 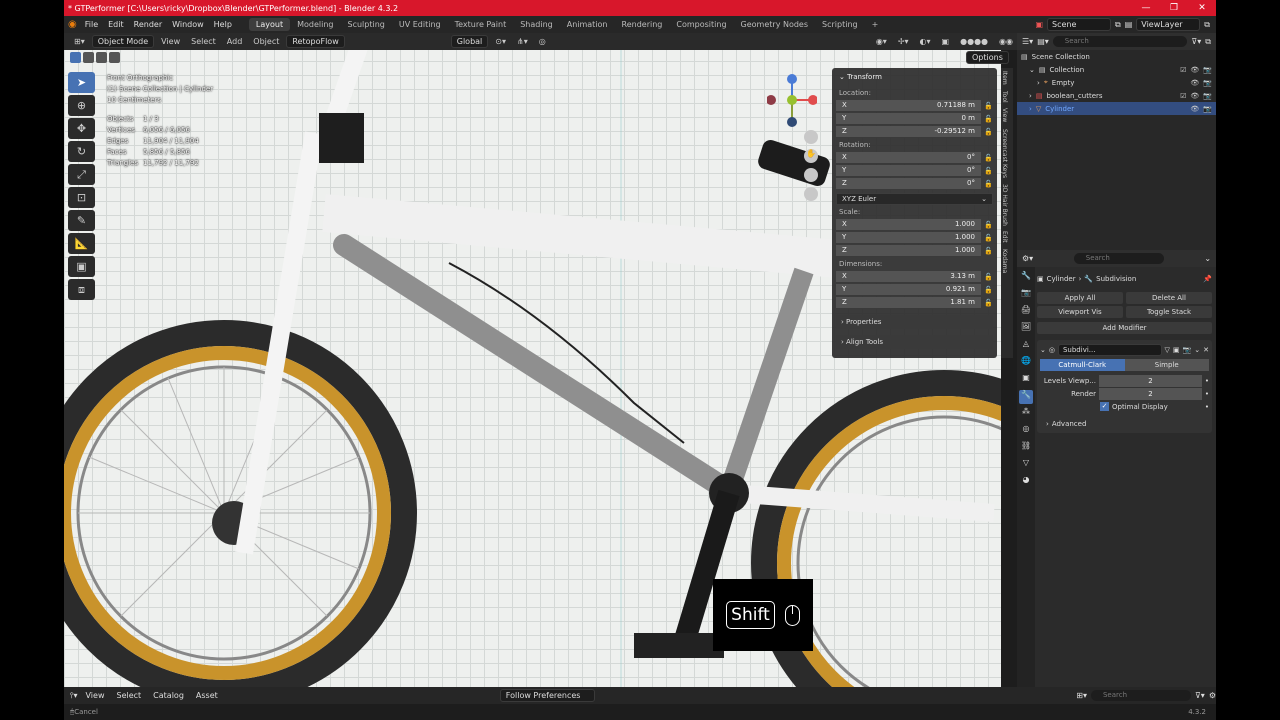 What do you see at coordinates (1026, 278) in the screenshot?
I see `tool-tab-icon: 🔧` at bounding box center [1026, 278].